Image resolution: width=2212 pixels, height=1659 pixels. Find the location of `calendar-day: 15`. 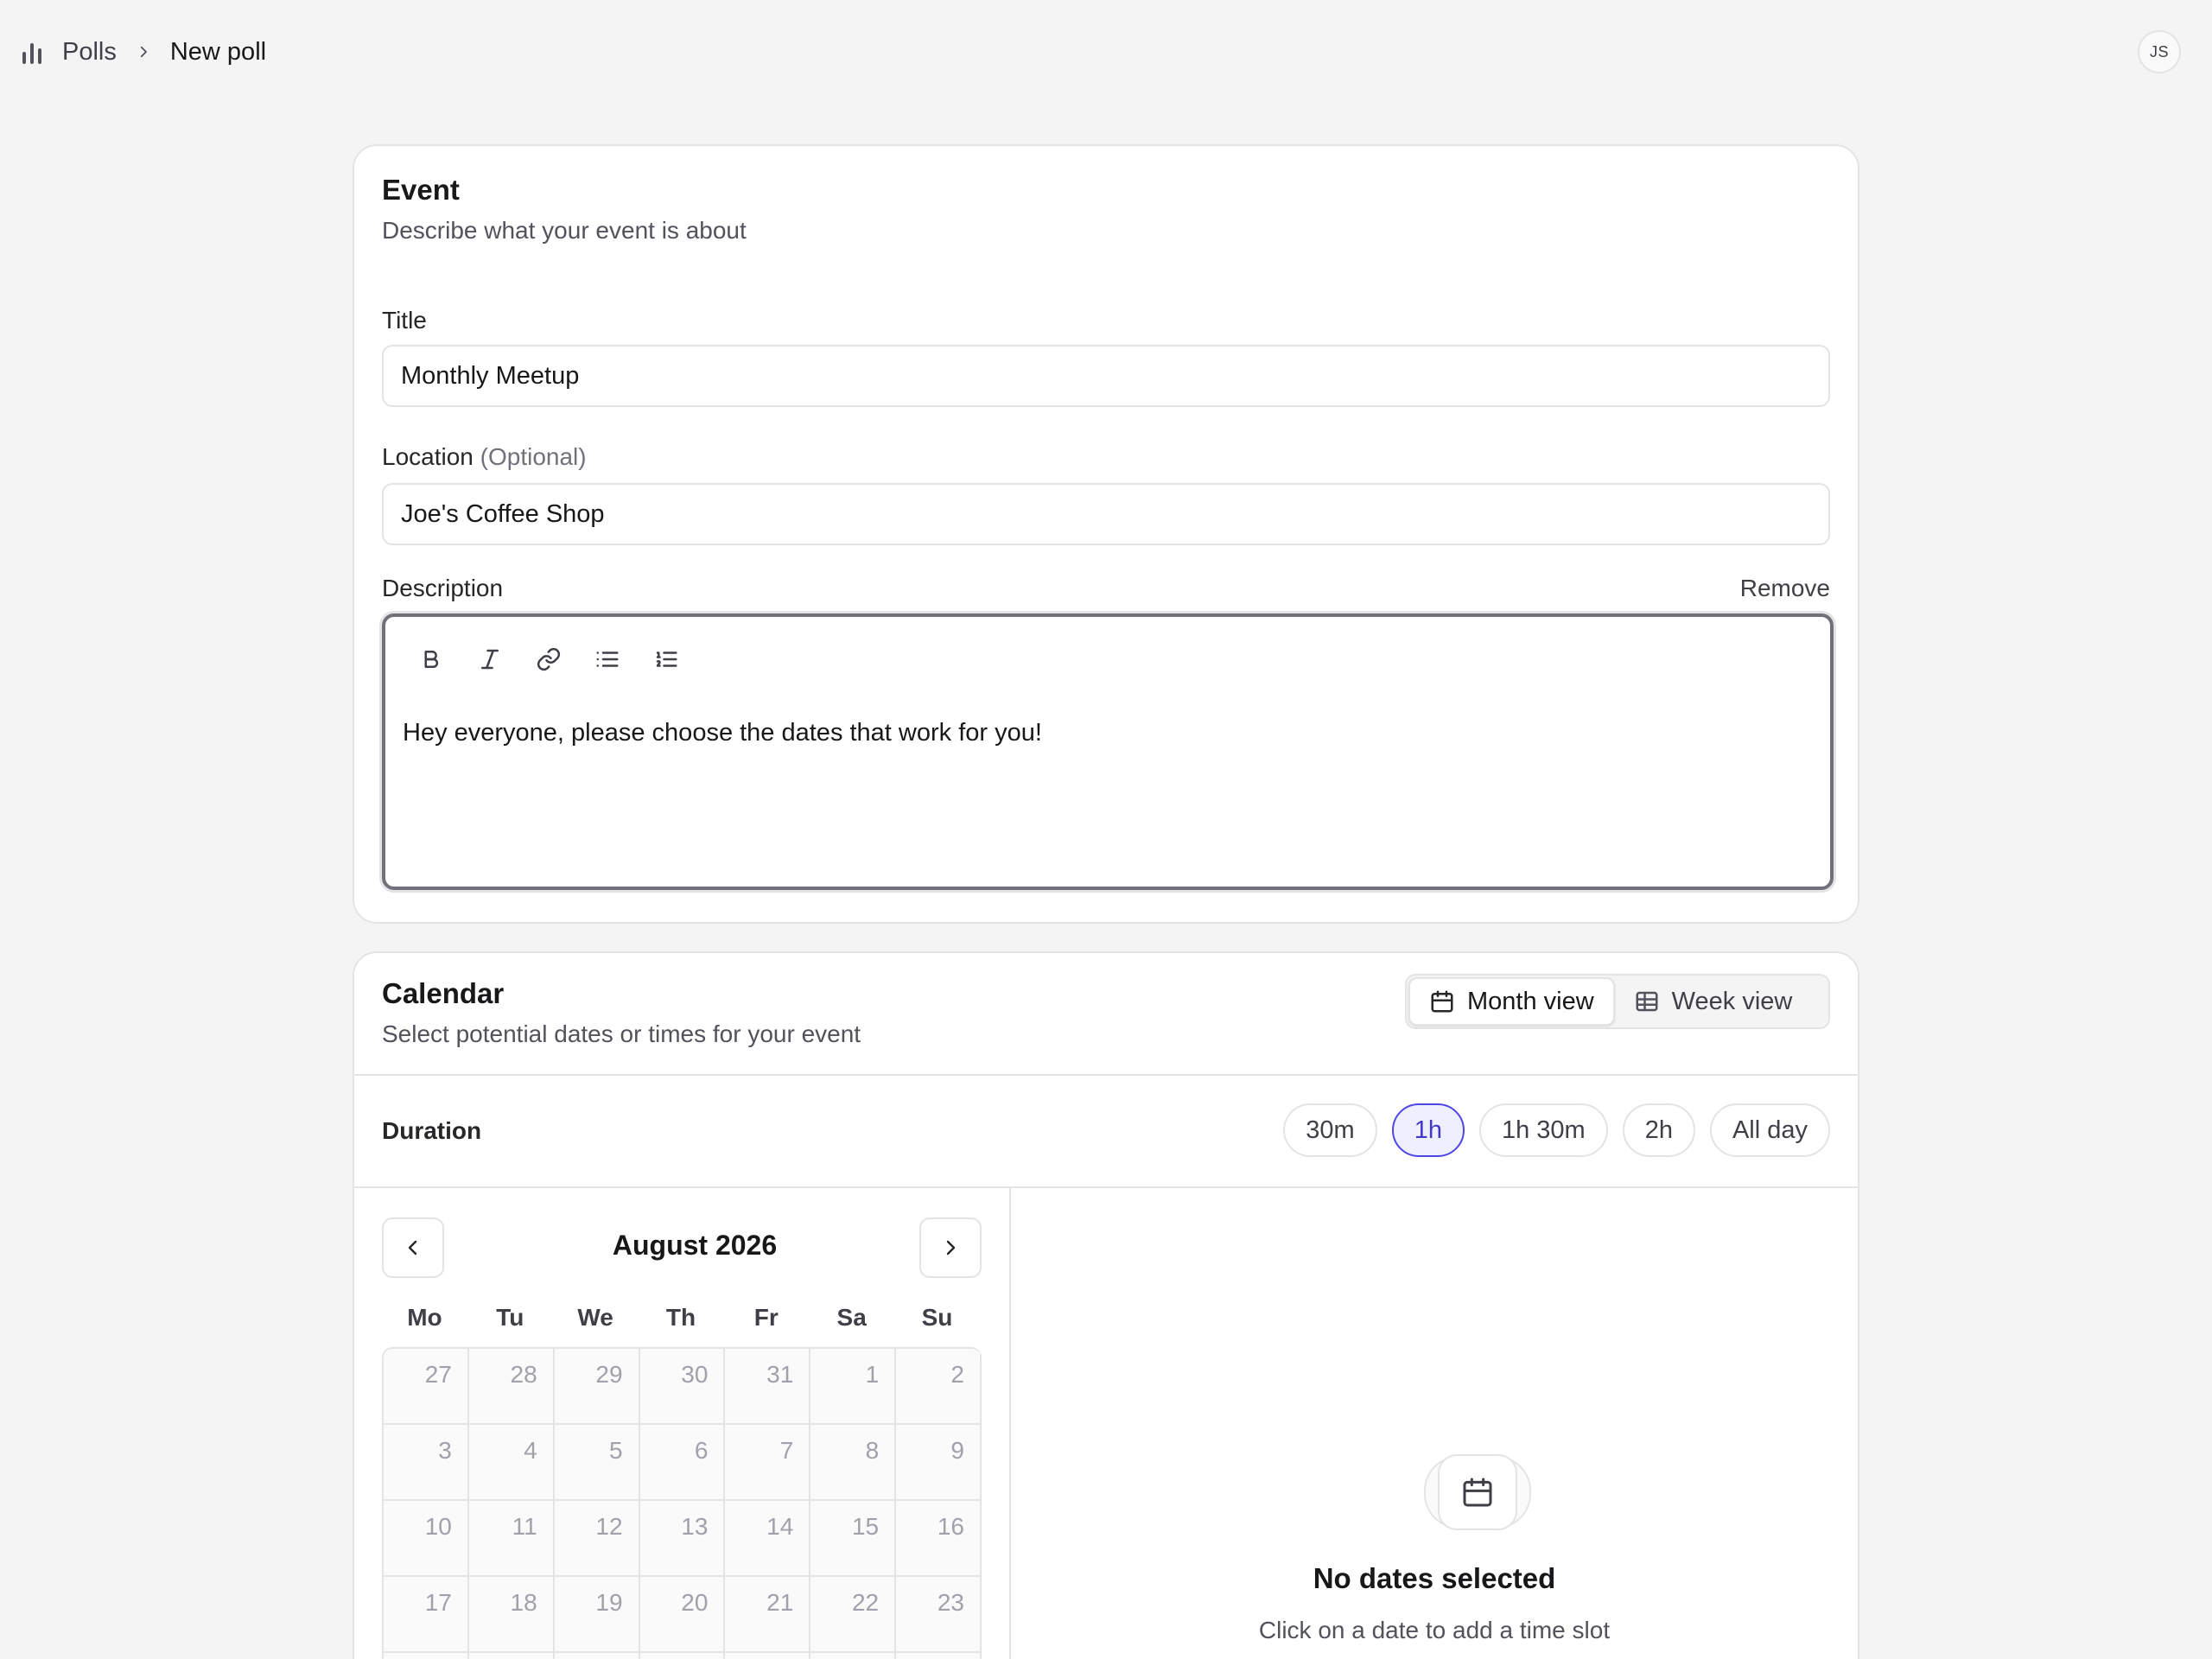

calendar-day: 15 is located at coordinates (853, 1539).